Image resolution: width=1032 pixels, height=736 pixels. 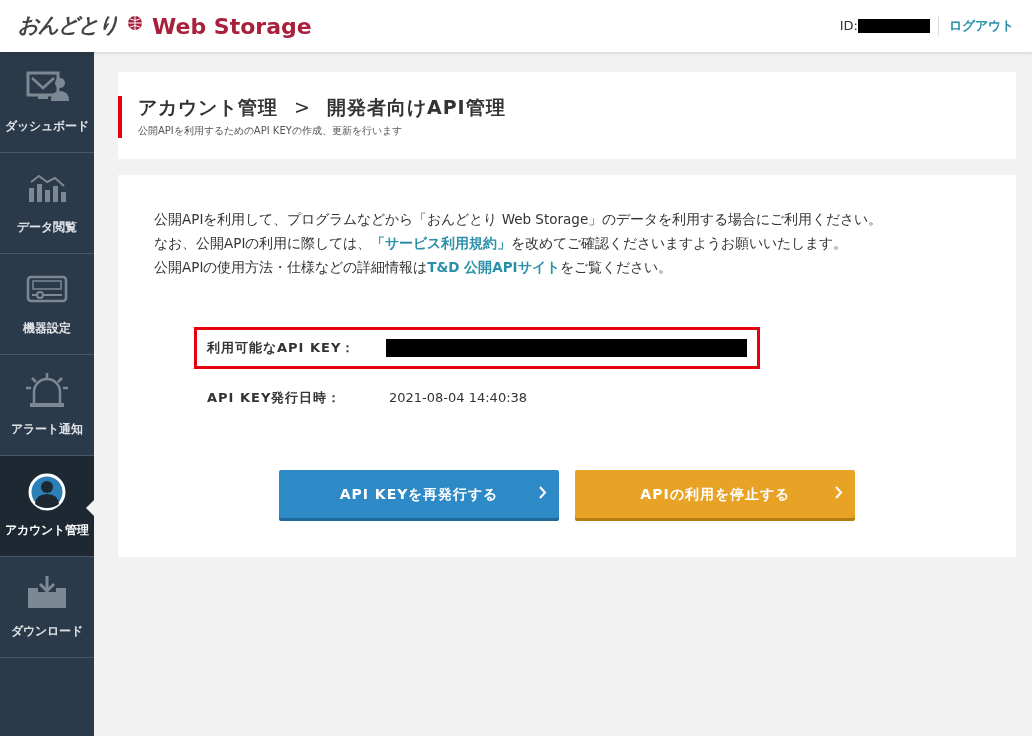 I want to click on pointer-notch, so click(x=90, y=508).